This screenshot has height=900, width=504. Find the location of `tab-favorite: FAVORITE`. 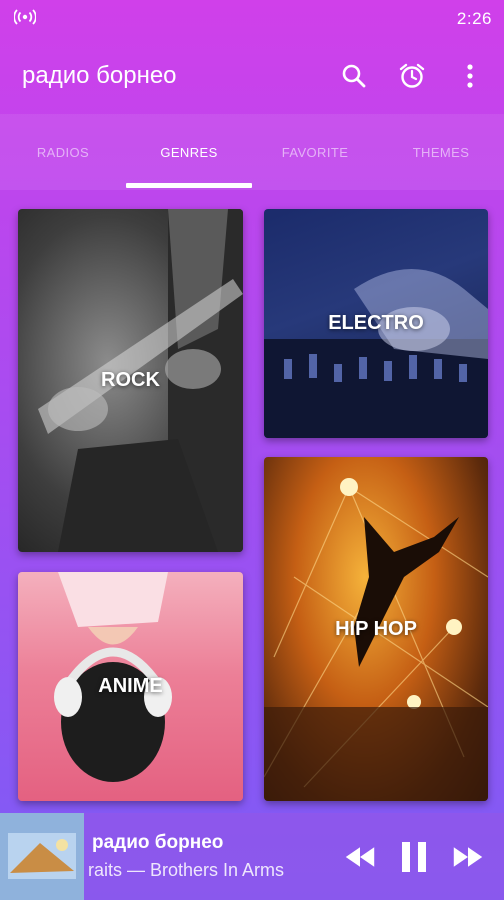

tab-favorite: FAVORITE is located at coordinates (315, 152).